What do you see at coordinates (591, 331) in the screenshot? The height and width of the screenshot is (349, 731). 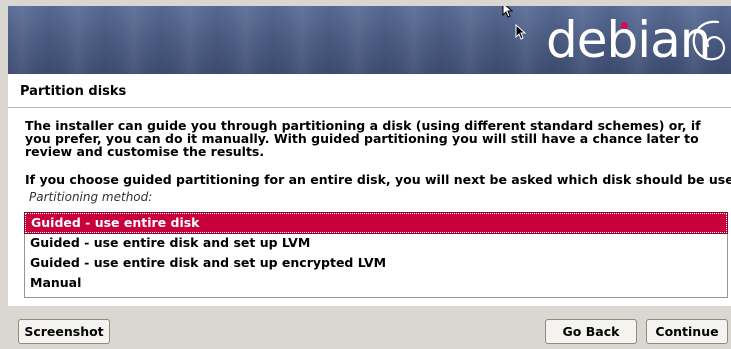 I see `go-back-button: Go Back` at bounding box center [591, 331].